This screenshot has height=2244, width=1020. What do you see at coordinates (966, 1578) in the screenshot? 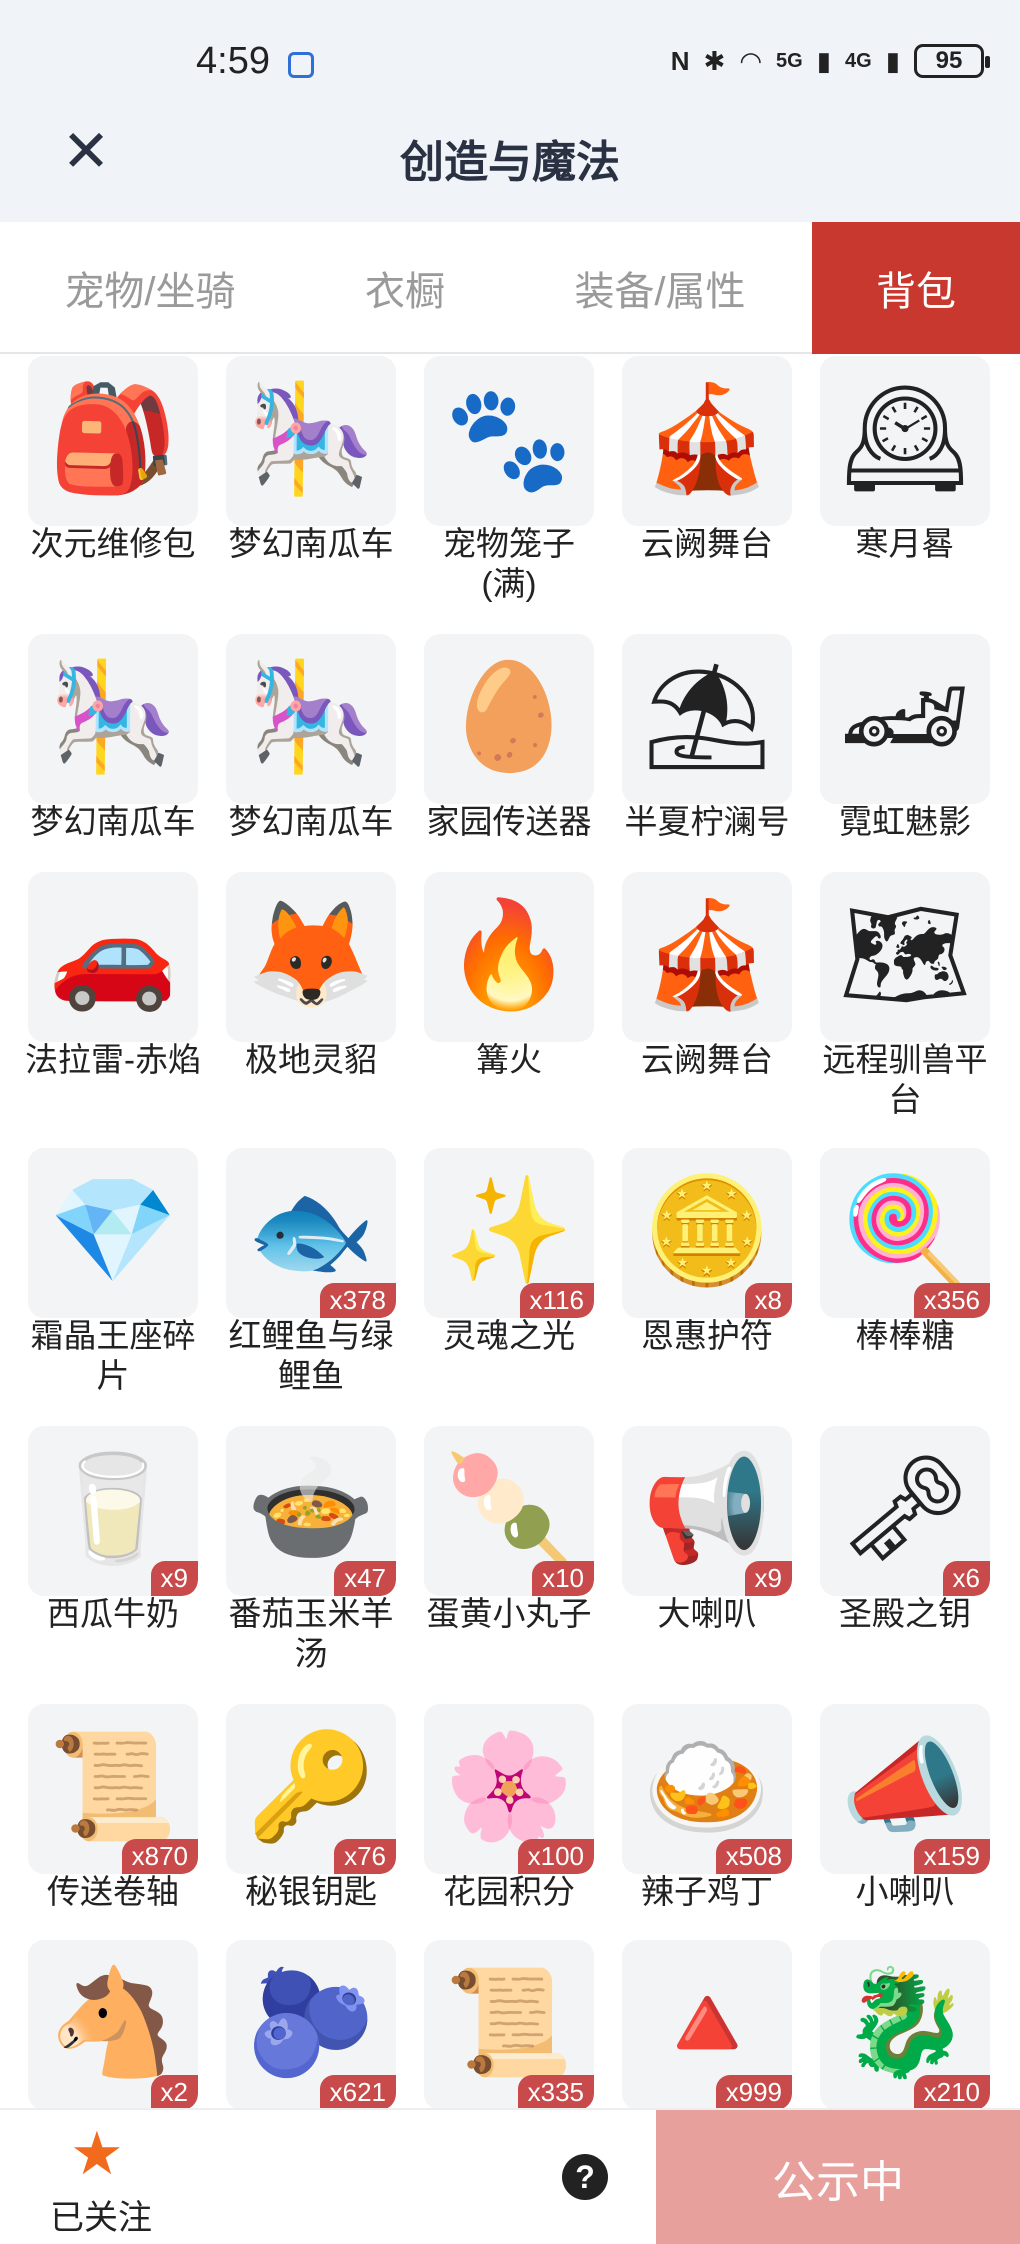
I see `item-quantity-badge: x6` at bounding box center [966, 1578].